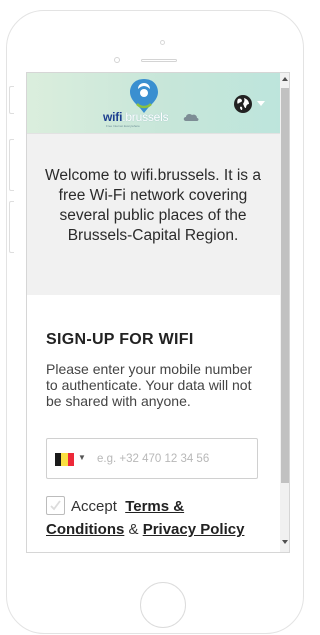 The width and height of the screenshot is (320, 635). What do you see at coordinates (11, 227) in the screenshot?
I see `volume-down-button` at bounding box center [11, 227].